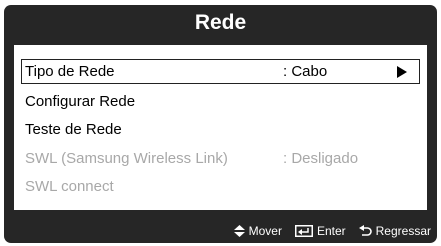 The image size is (441, 246). Describe the element at coordinates (403, 231) in the screenshot. I see `hint-return-label: Regressar` at that location.